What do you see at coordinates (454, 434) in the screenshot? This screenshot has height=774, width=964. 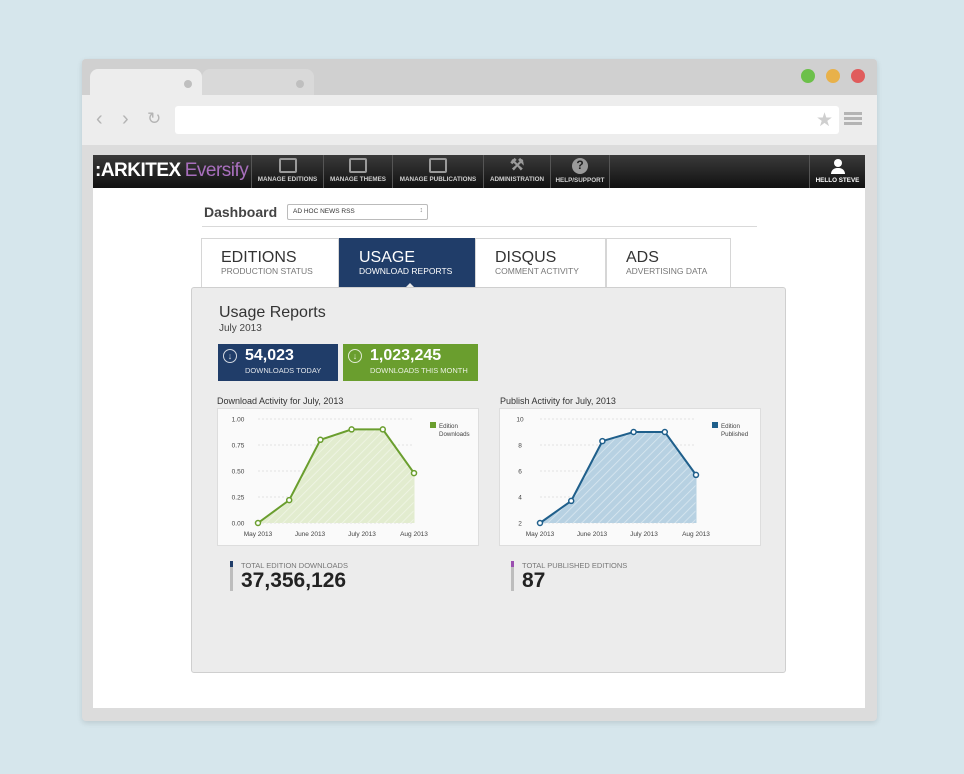 I see `legend-label: Downloads` at bounding box center [454, 434].